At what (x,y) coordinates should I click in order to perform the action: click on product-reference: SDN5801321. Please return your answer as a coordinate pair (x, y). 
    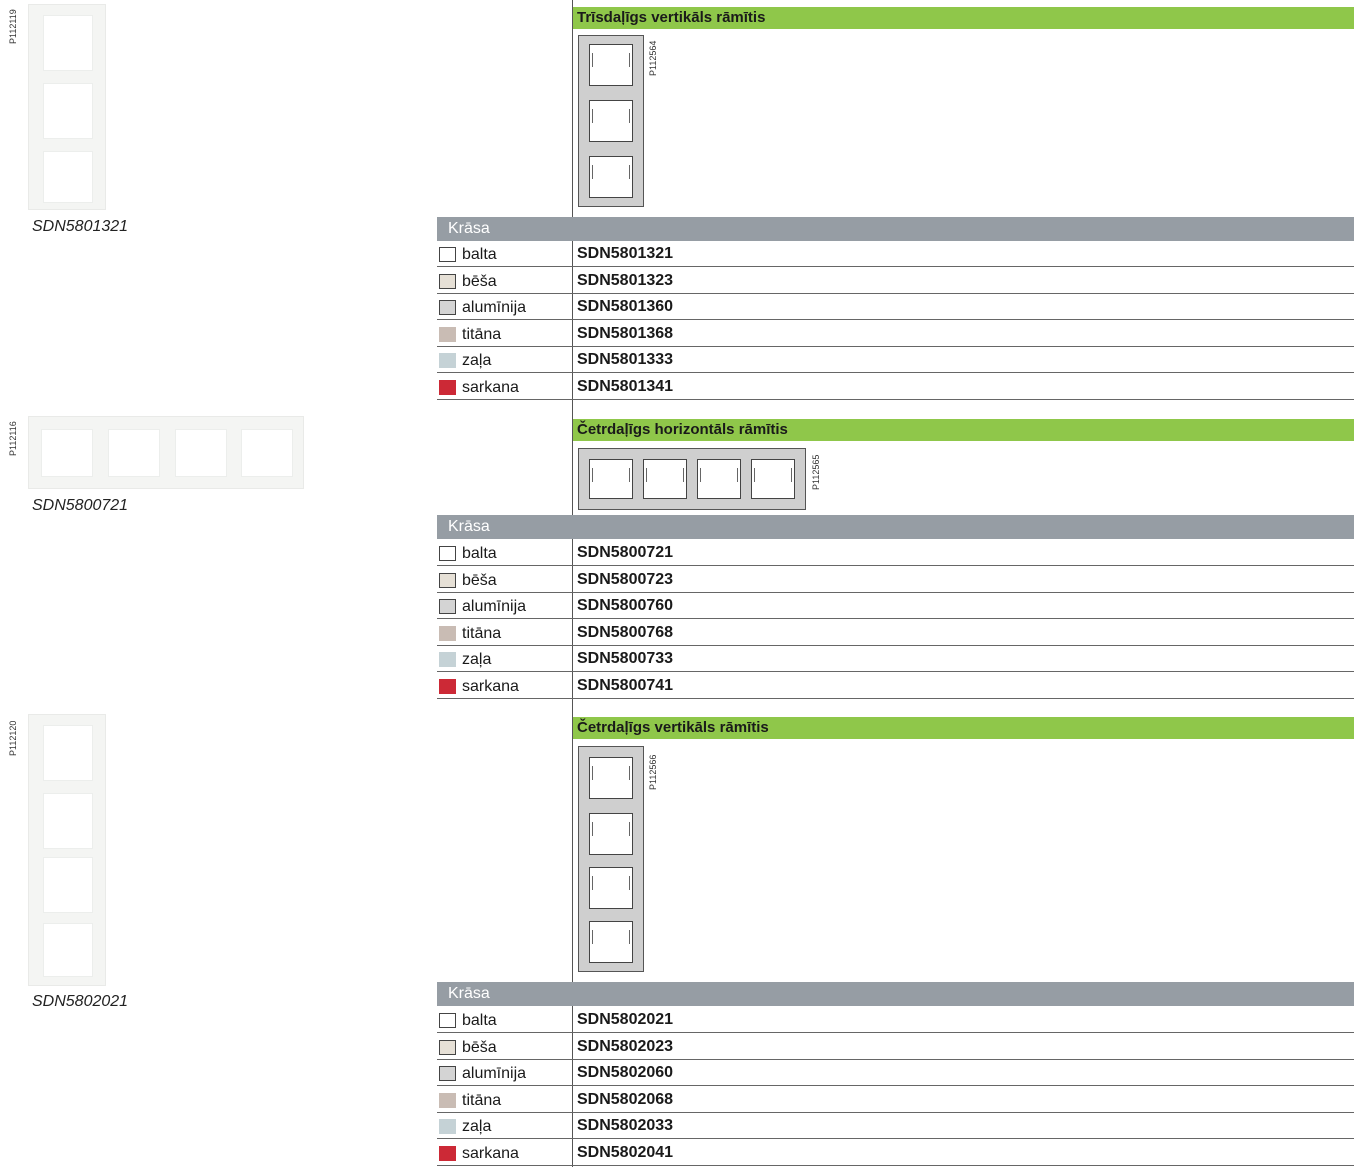
    Looking at the image, I should click on (625, 253).